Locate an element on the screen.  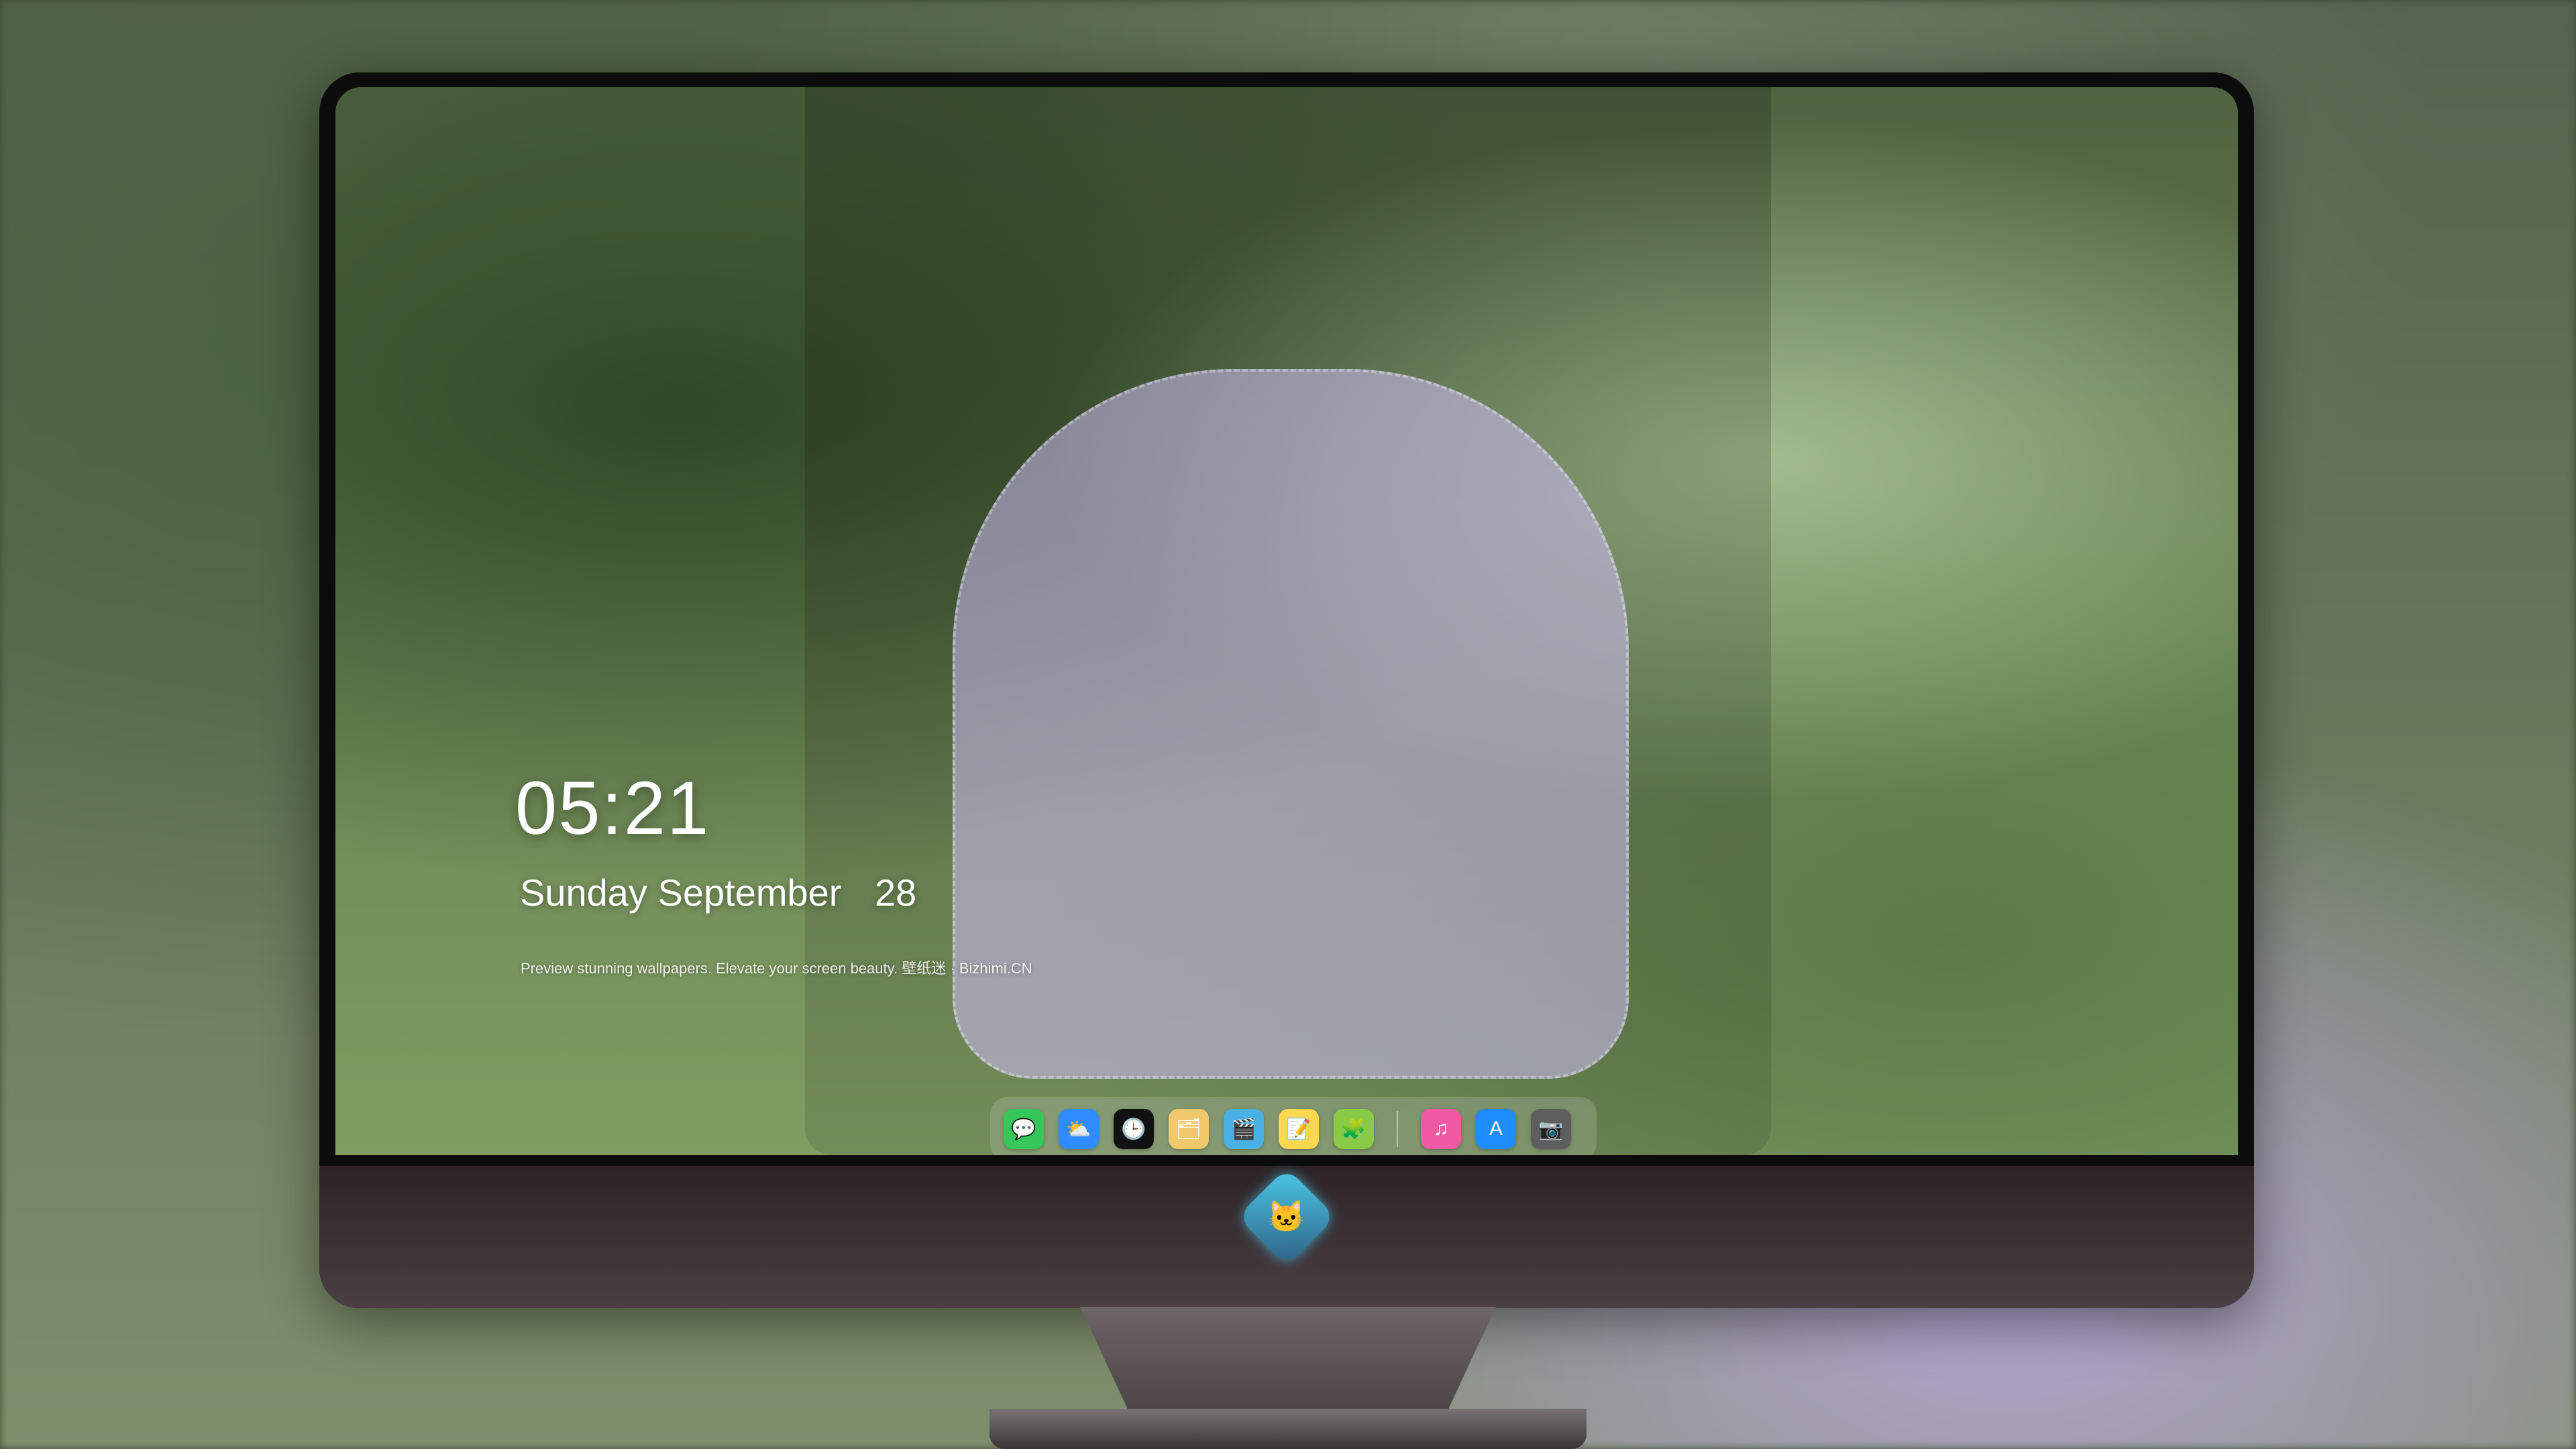
dock: 💬 ⛅ 🕒 🗂 🎬 📝 🧩 ♫ A 📷 is located at coordinates (1293, 1126).